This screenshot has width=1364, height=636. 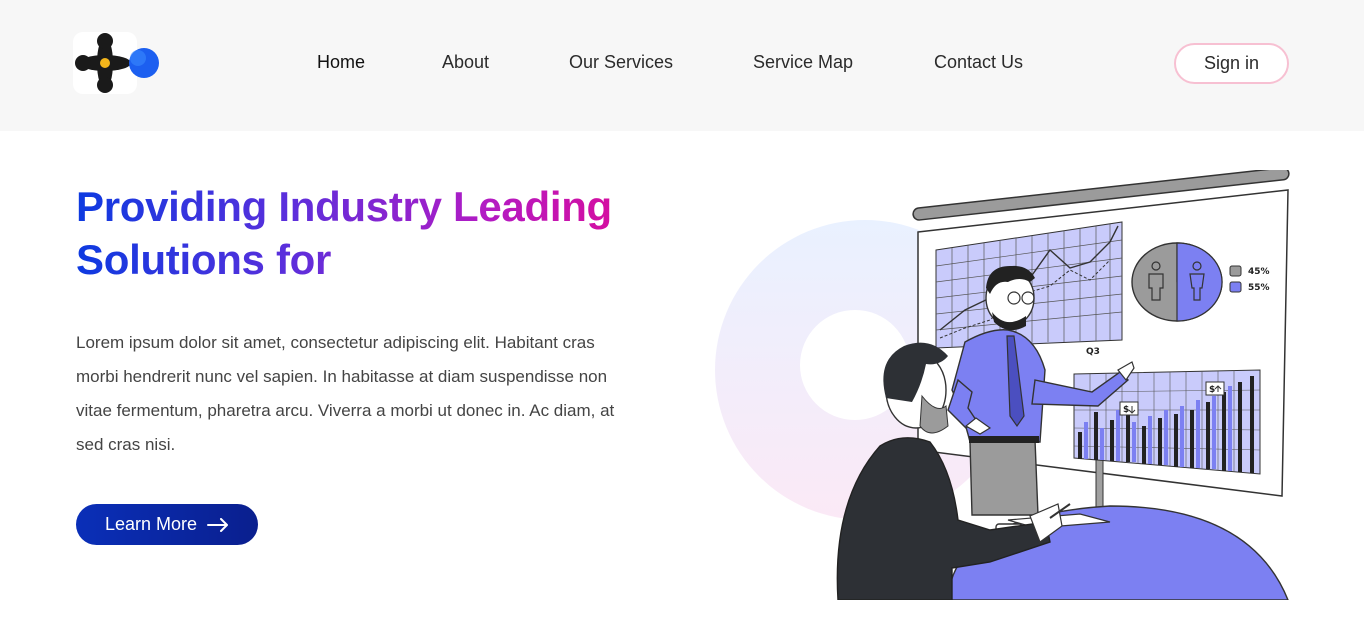 What do you see at coordinates (978, 62) in the screenshot?
I see `nav-contact-us: Contact Us` at bounding box center [978, 62].